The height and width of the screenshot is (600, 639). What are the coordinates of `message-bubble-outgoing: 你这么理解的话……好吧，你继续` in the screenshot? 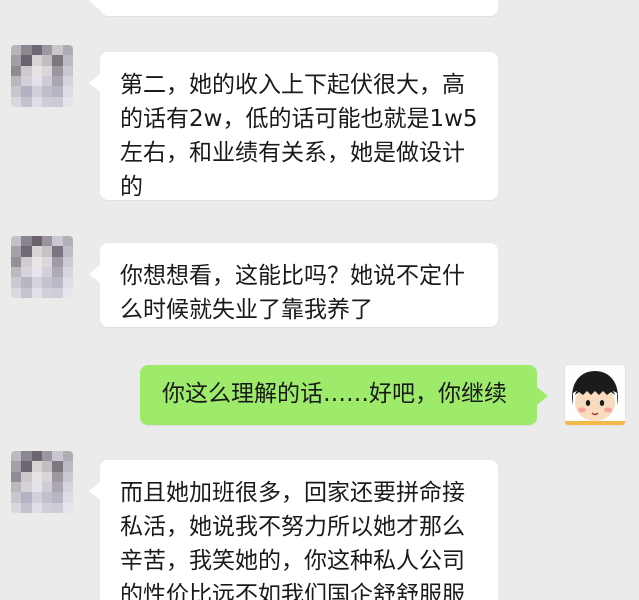 It's located at (344, 395).